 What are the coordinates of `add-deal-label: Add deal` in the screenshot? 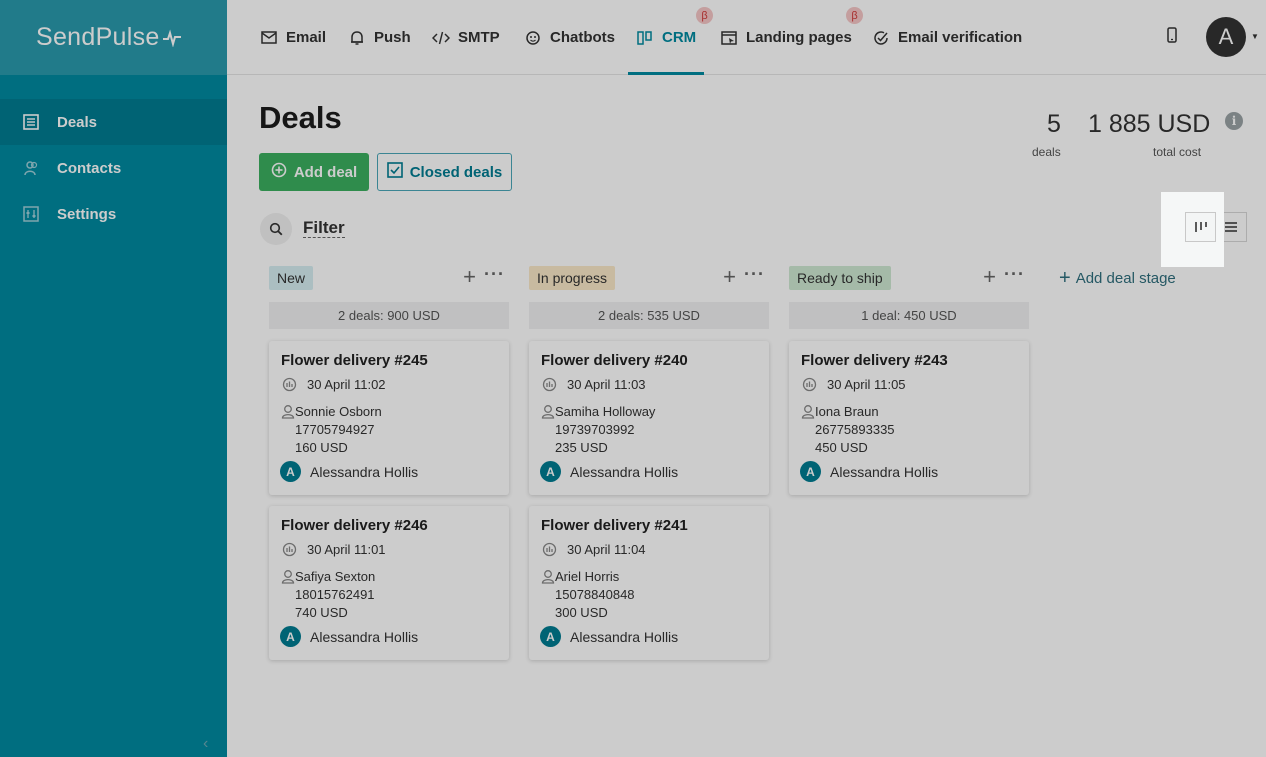 It's located at (325, 172).